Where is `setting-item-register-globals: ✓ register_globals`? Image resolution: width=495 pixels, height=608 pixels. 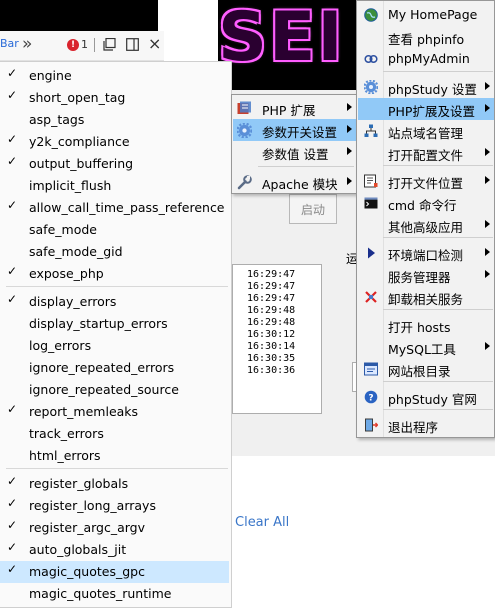
setting-item-register-globals: ✓ register_globals is located at coordinates (114, 484).